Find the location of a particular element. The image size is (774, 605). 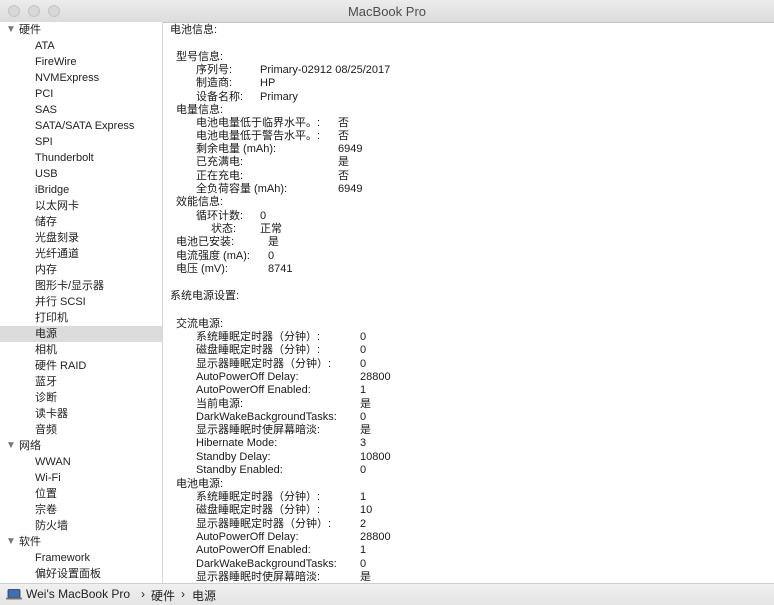

charging-label: 正在充电: is located at coordinates (220, 176).